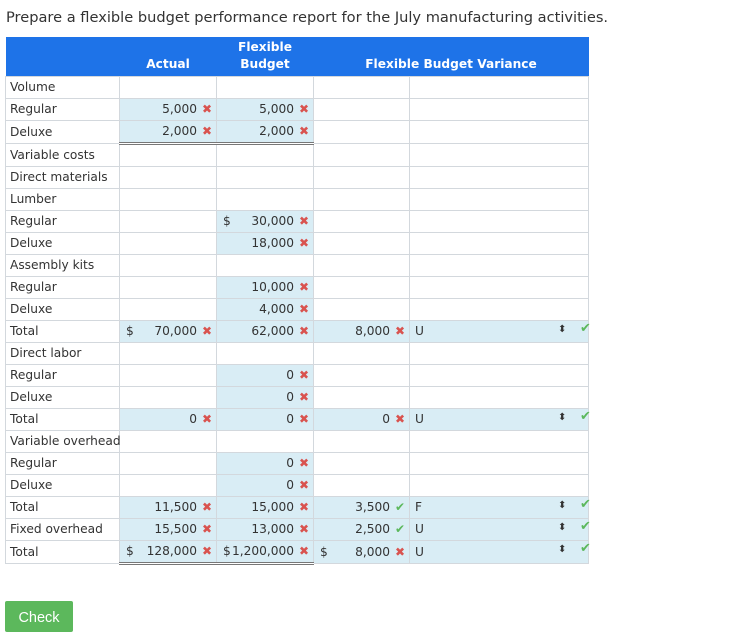 Image resolution: width=734 pixels, height=635 pixels. I want to click on report-row: Direct materials, so click(297, 177).